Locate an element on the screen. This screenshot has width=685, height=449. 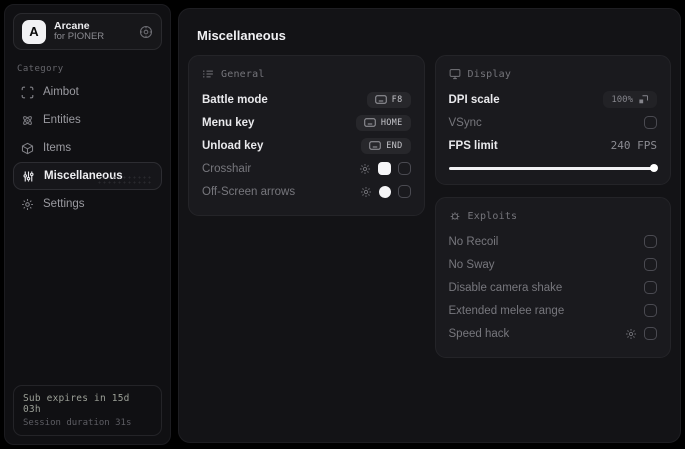
disable-camera-shake-checkbox is located at coordinates (650, 287).